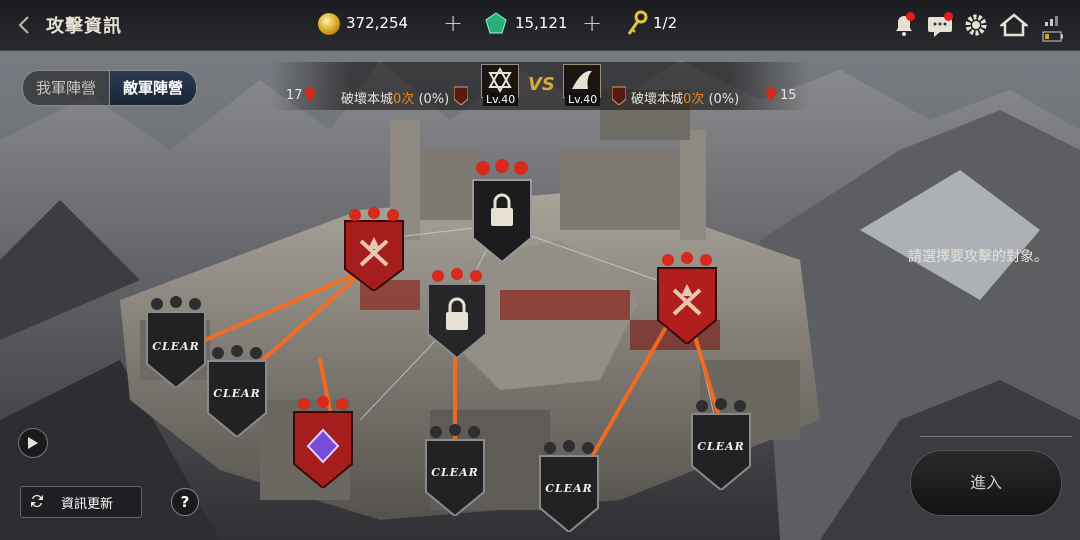 The width and height of the screenshot is (1080, 540). I want to click on castle-node-bottom-clear-2: CLEAR, so click(569, 486).